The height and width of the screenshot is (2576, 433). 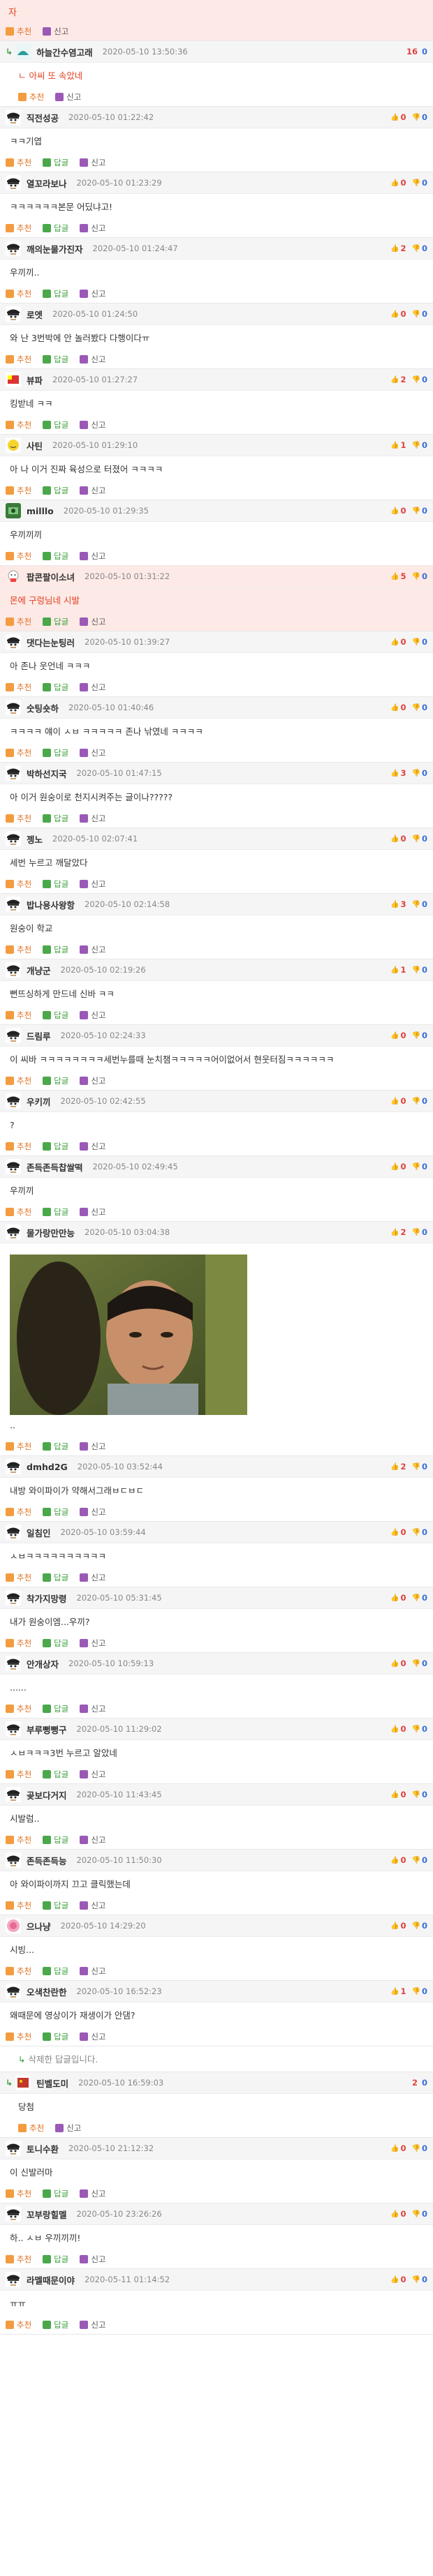 I want to click on comment-nickname: 열꼬라보나, so click(x=47, y=183).